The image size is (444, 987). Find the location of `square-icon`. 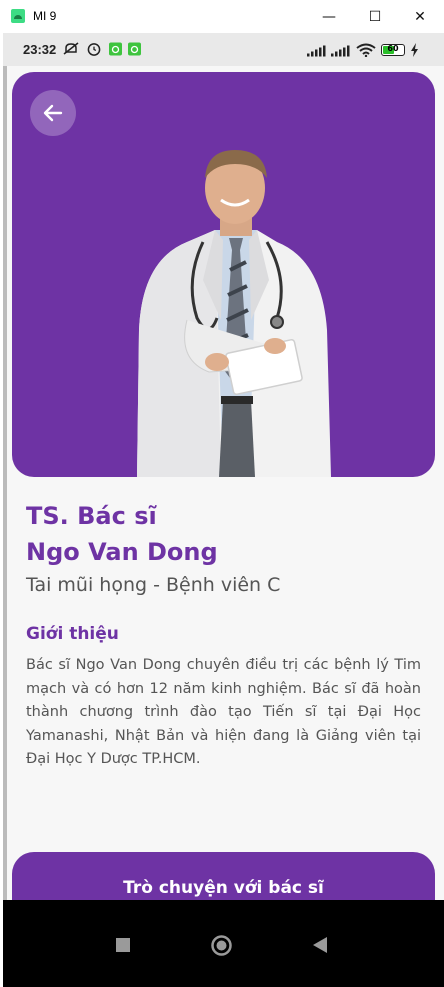

square-icon is located at coordinates (123, 945).